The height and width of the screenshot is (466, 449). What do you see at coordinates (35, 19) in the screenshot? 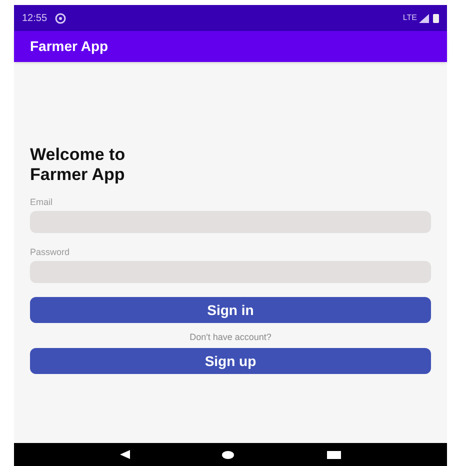
I see `status-time: 12:55` at bounding box center [35, 19].